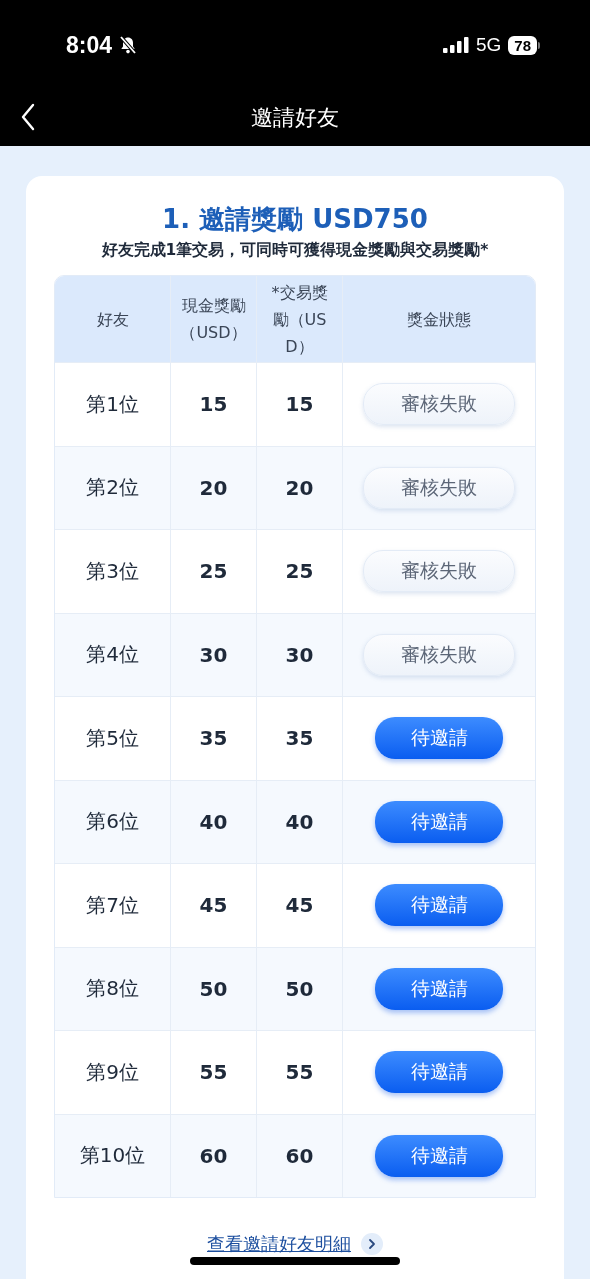 This screenshot has width=590, height=1279. What do you see at coordinates (112, 905) in the screenshot?
I see `table-cell: 第7位` at bounding box center [112, 905].